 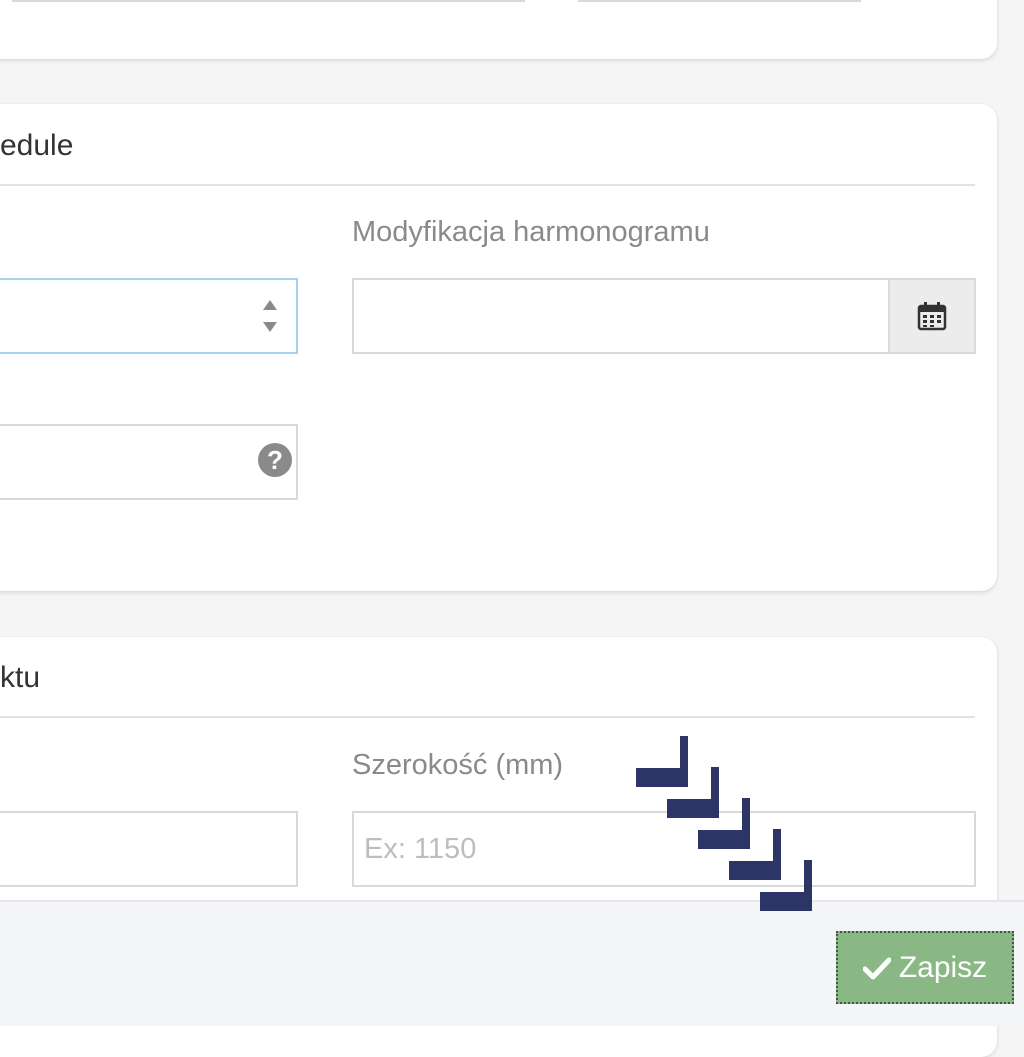 I want to click on help-field-input, so click(x=149, y=462).